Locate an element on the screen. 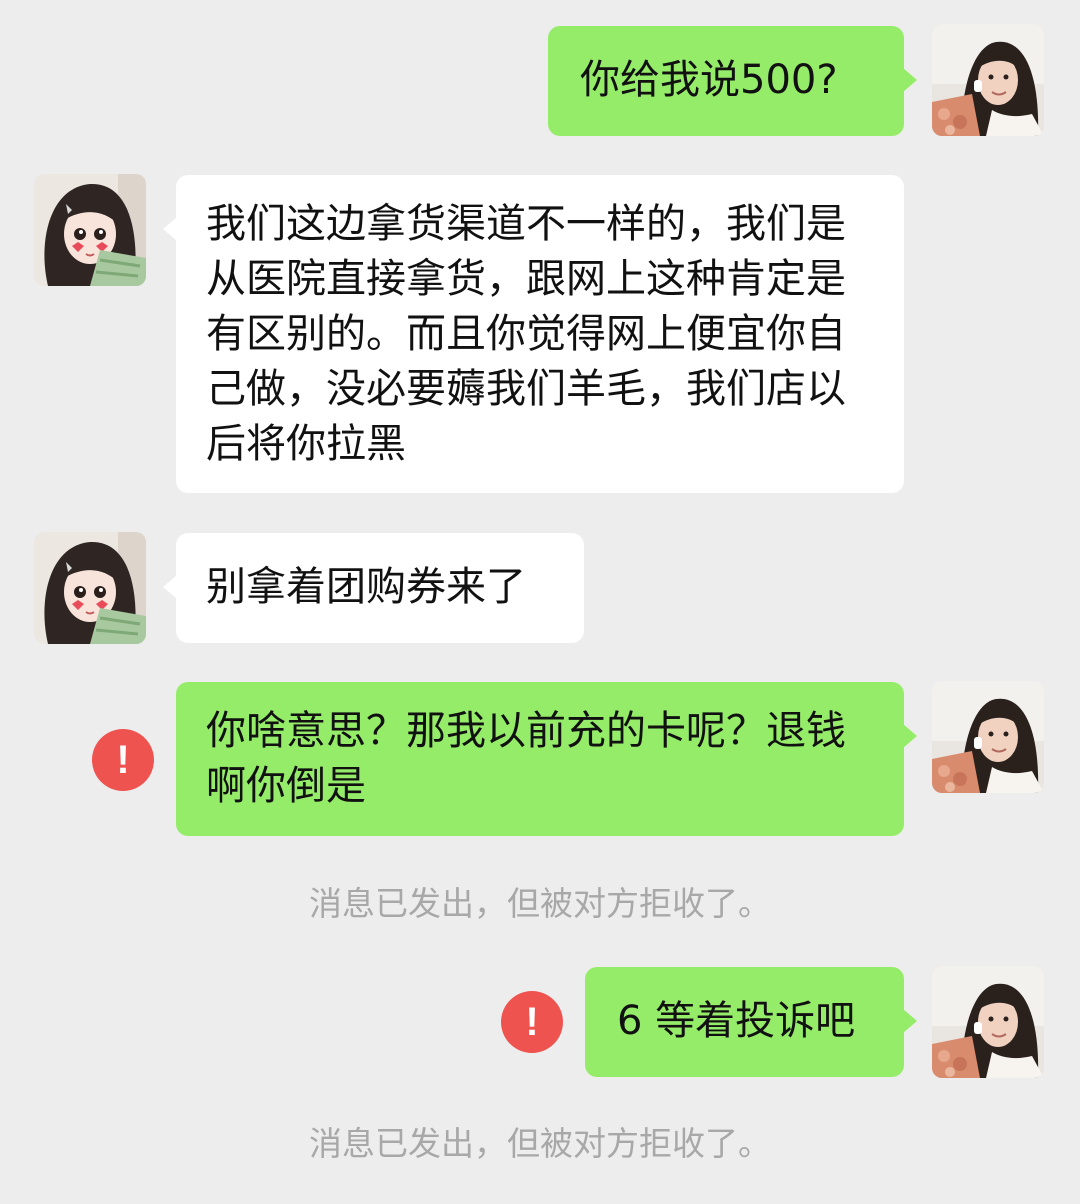 The height and width of the screenshot is (1204, 1080). message-bubble: 别拿着团购券来了 is located at coordinates (373, 588).